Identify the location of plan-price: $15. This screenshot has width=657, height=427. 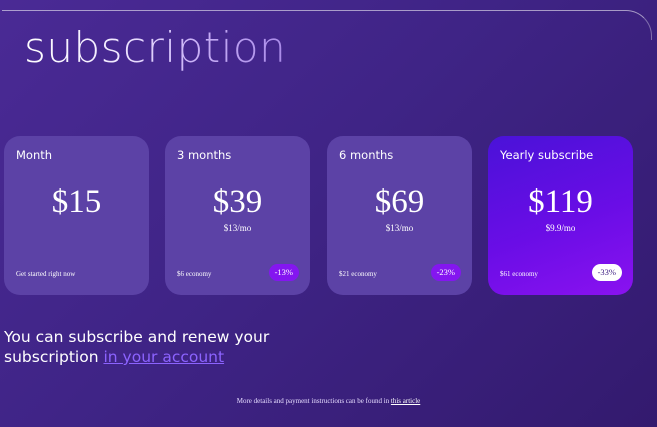
(76, 202).